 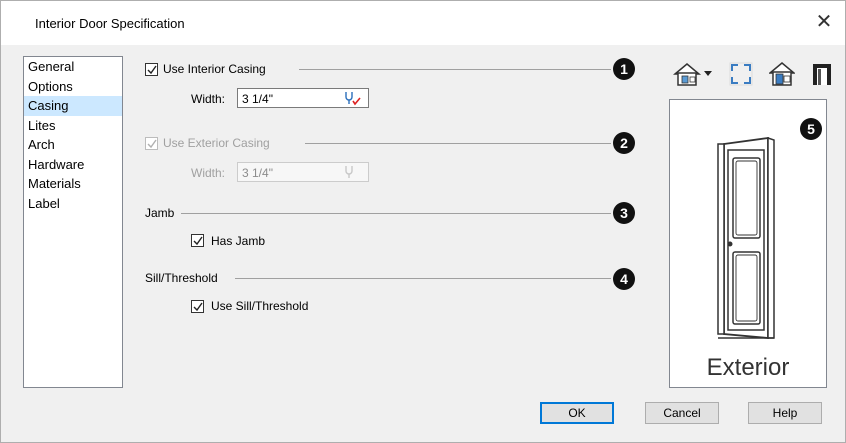 I want to click on interior-width-label: Width:, so click(x=208, y=99).